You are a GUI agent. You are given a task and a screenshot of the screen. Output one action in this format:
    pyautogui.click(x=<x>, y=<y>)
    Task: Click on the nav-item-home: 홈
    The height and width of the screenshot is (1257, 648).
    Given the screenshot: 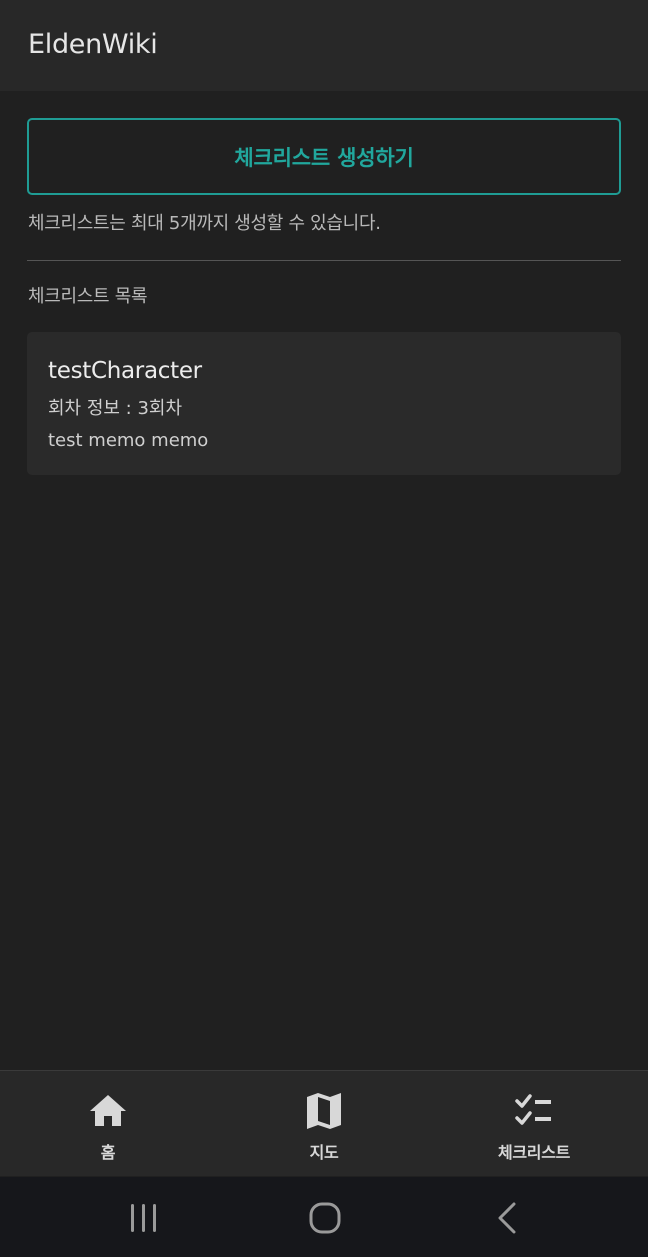 What is the action you would take?
    pyautogui.click(x=108, y=1124)
    